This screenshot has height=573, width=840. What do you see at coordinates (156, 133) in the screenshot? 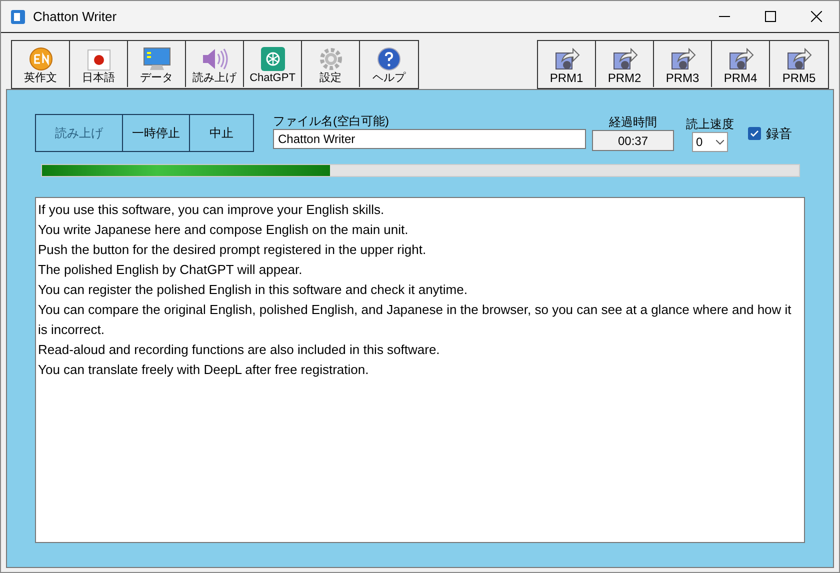
I see `playback-button: 一時停止` at bounding box center [156, 133].